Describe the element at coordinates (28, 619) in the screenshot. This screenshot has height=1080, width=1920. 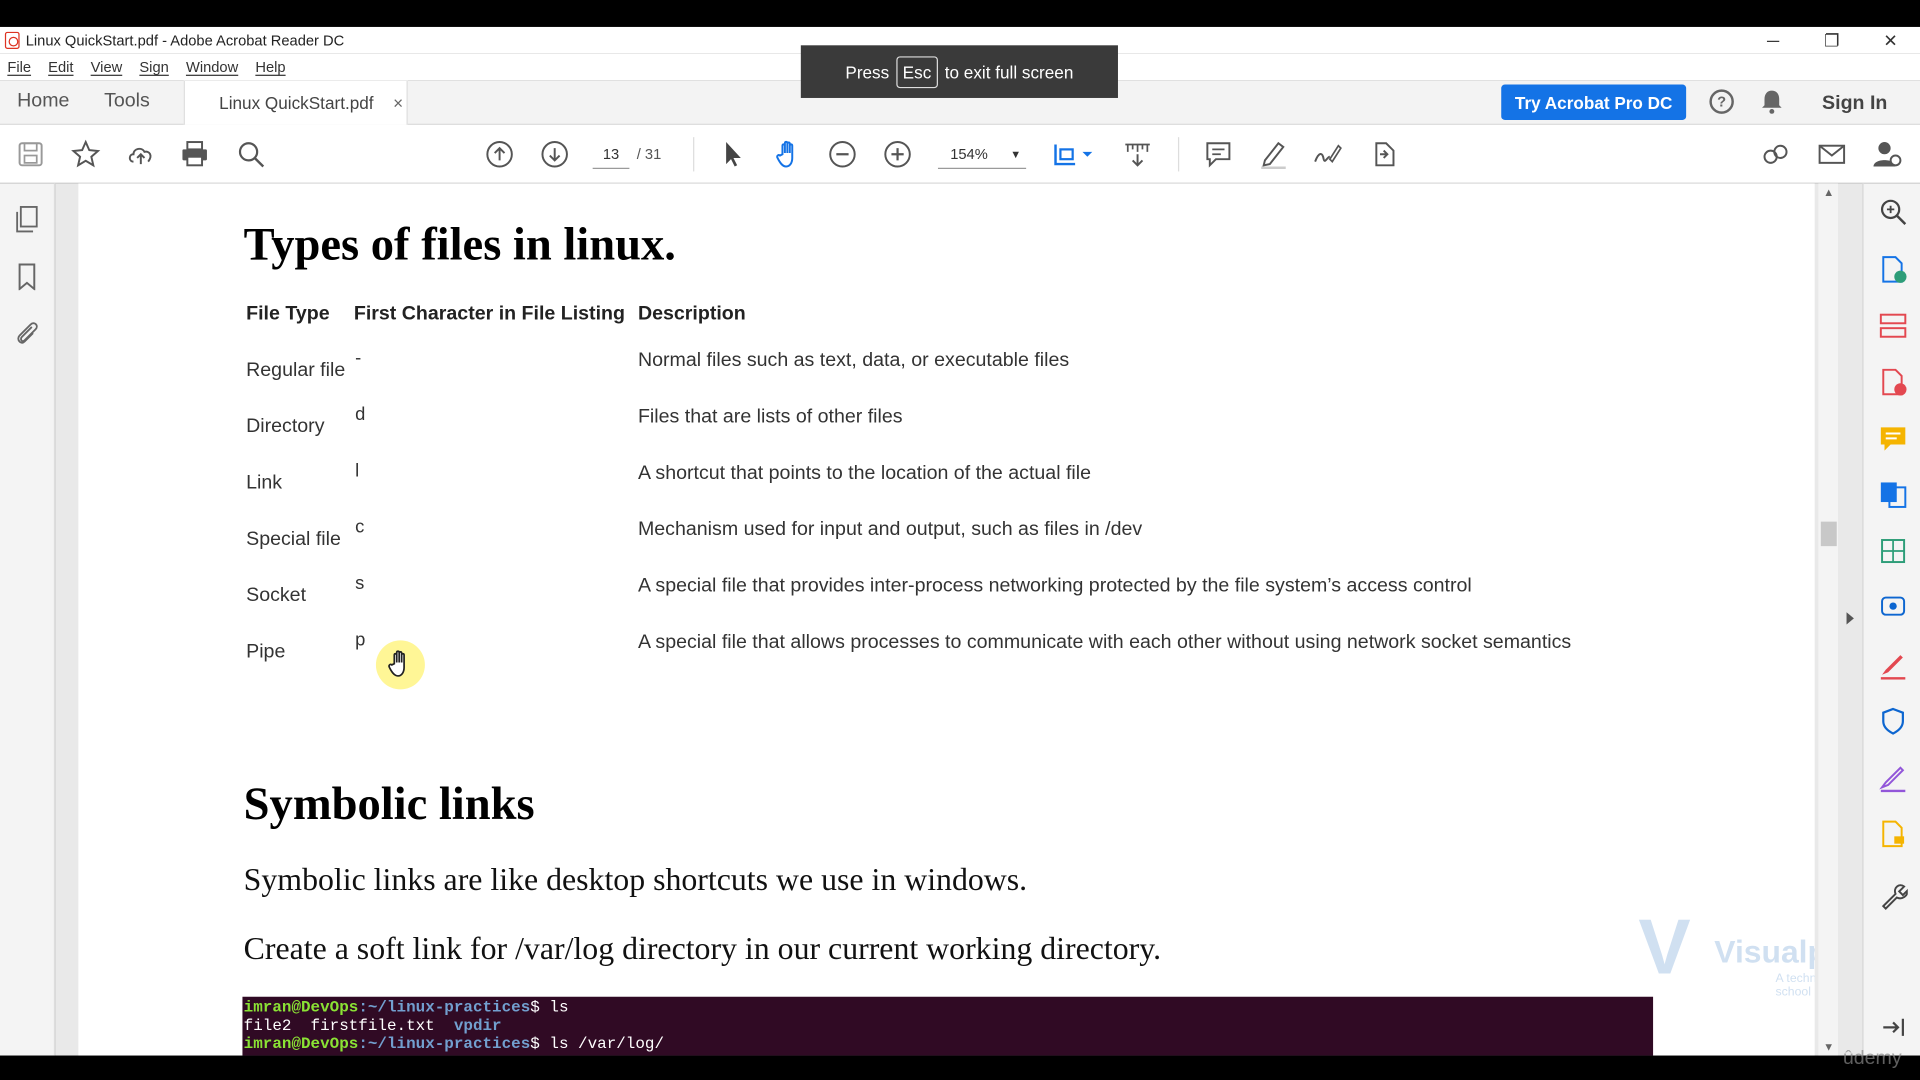
I see `left-navigation-rail` at that location.